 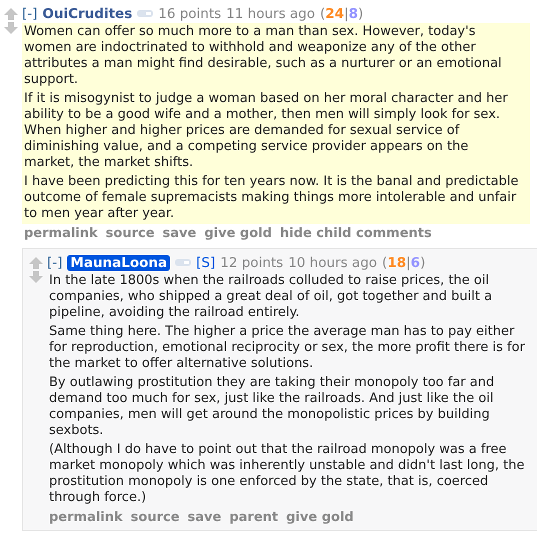 What do you see at coordinates (118, 262) in the screenshot?
I see `author-link: MaunaLoona` at bounding box center [118, 262].